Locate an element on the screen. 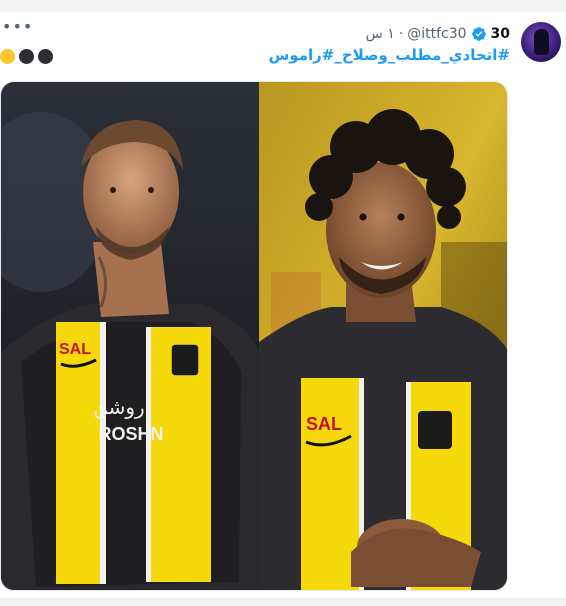 This screenshot has width=566, height=606. left-kit-roshn: ROSHN is located at coordinates (130, 434).